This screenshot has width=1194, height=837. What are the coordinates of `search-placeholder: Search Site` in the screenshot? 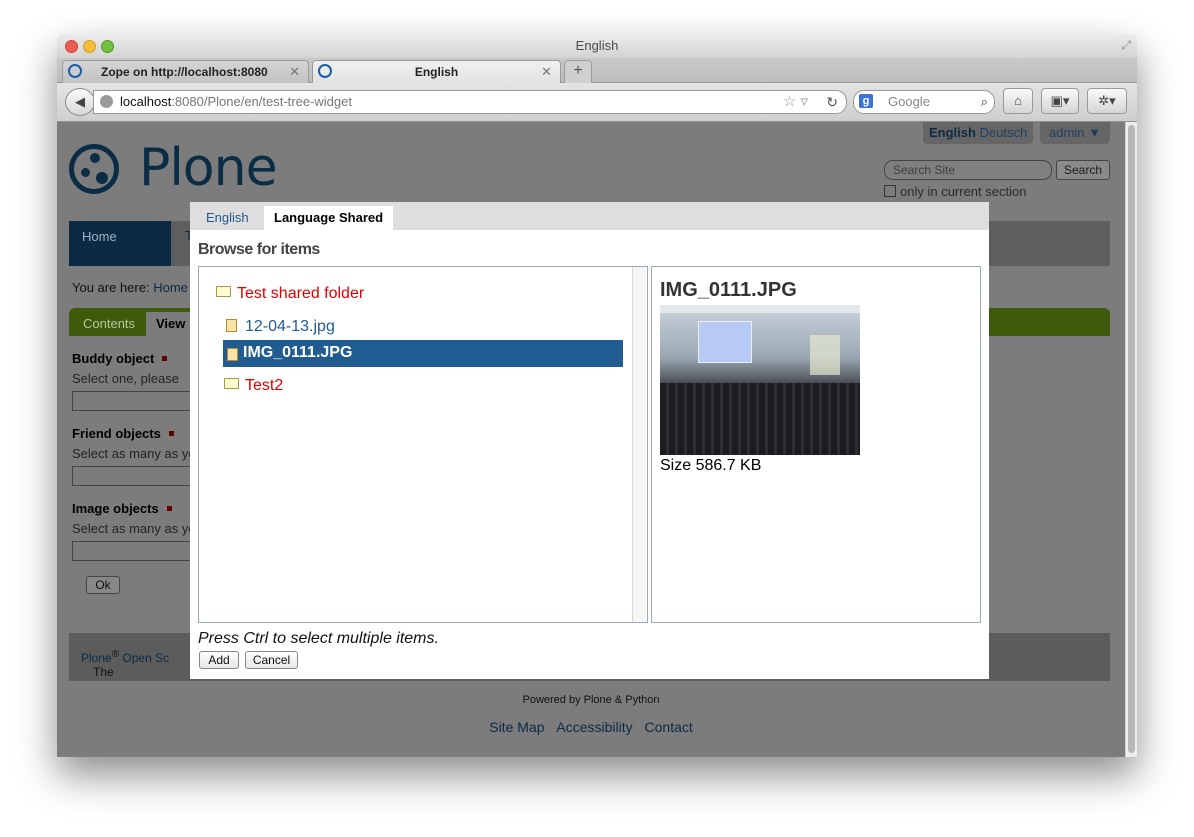 It's located at (924, 170).